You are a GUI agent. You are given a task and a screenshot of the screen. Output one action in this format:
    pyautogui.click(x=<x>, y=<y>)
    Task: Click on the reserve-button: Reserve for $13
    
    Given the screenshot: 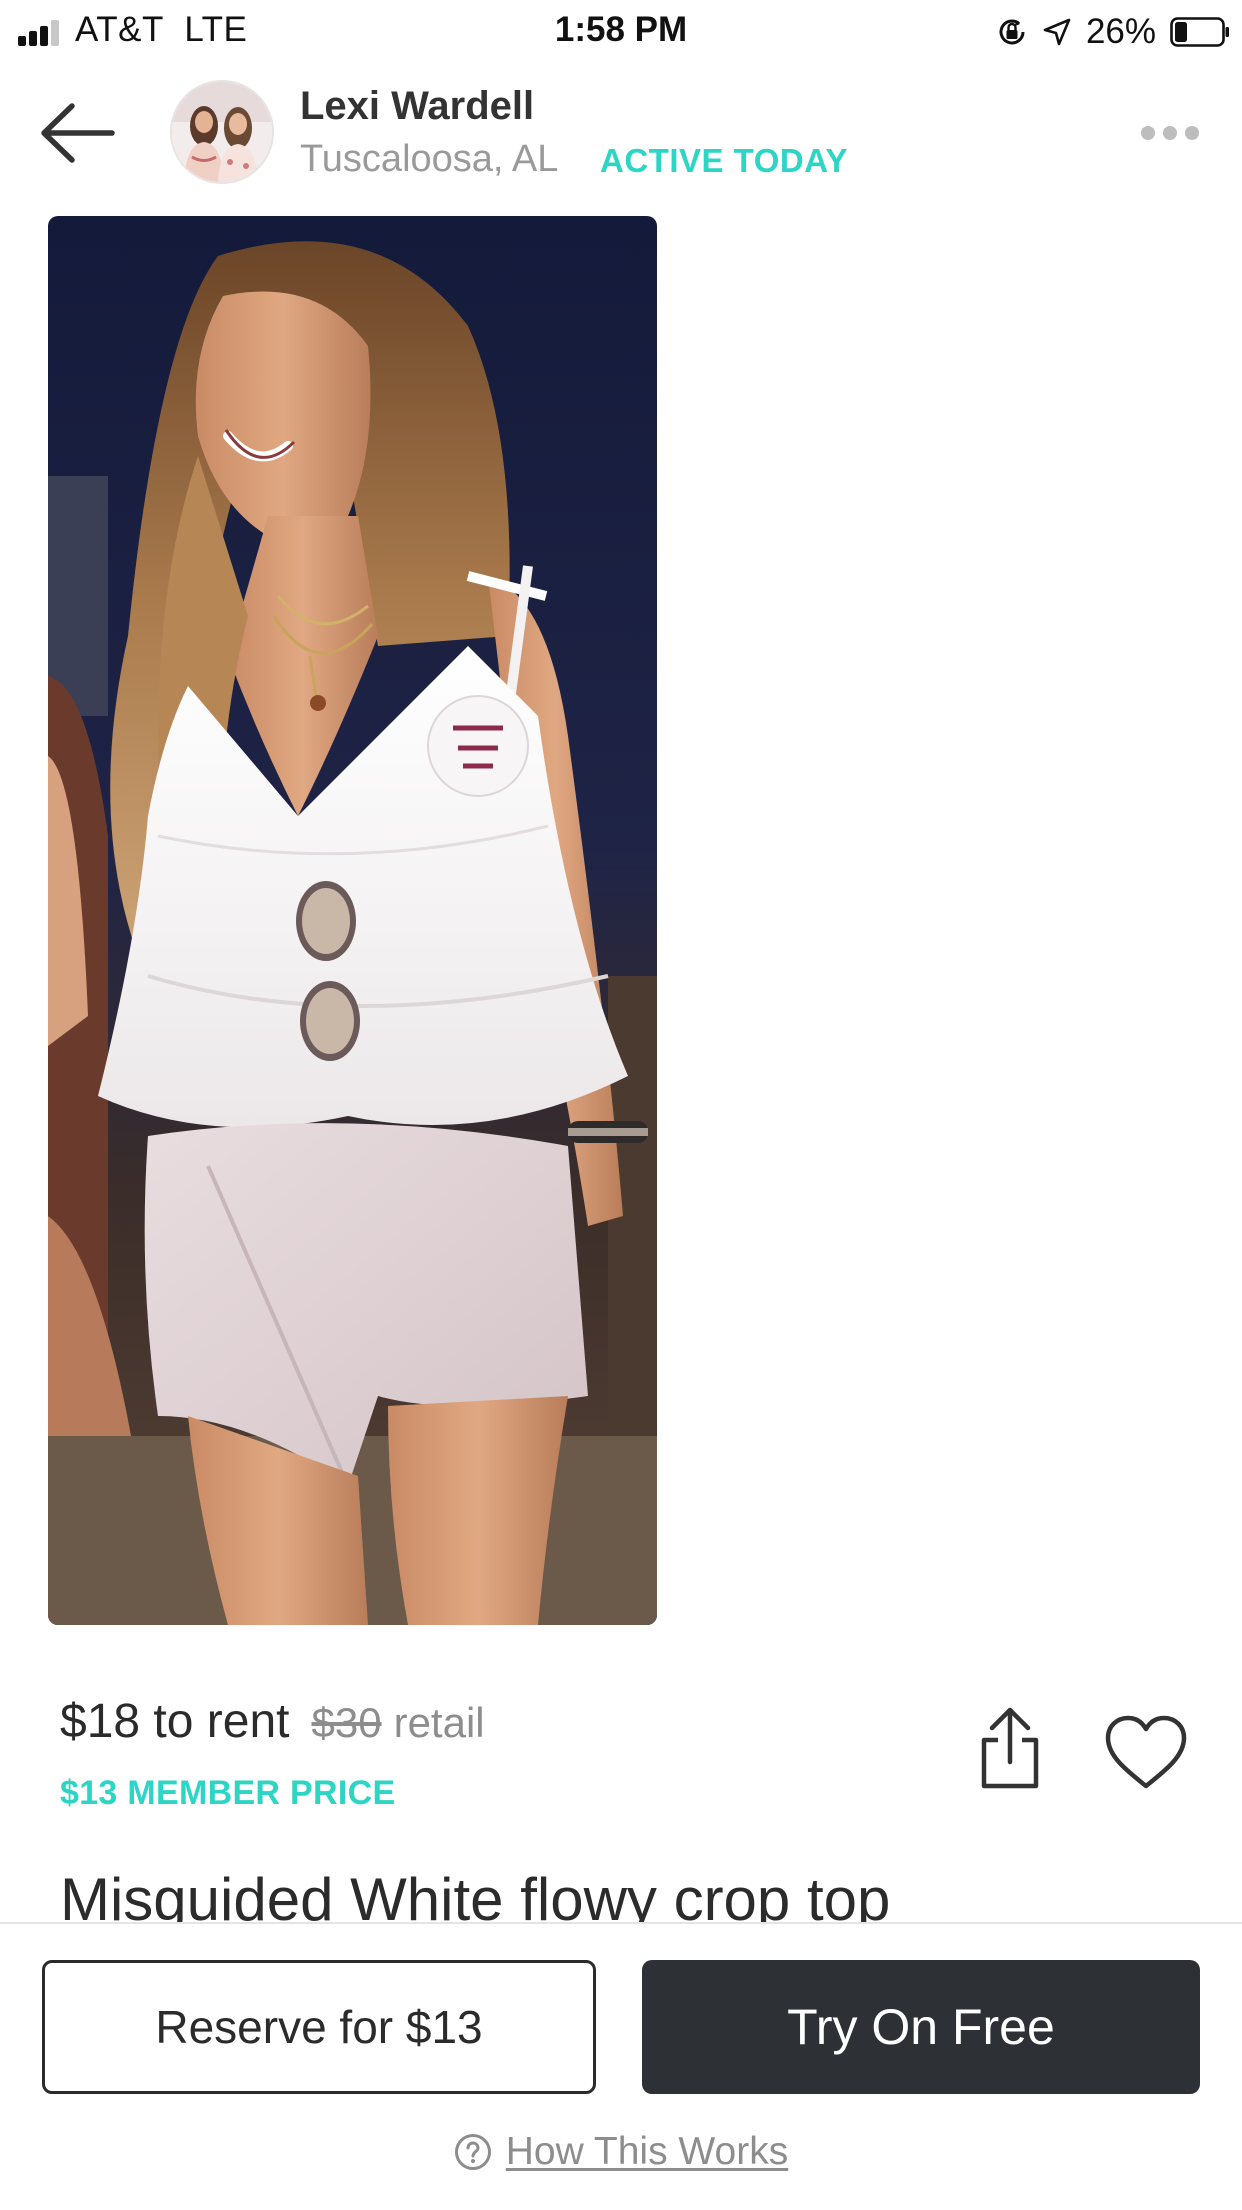 What is the action you would take?
    pyautogui.click(x=319, y=2027)
    